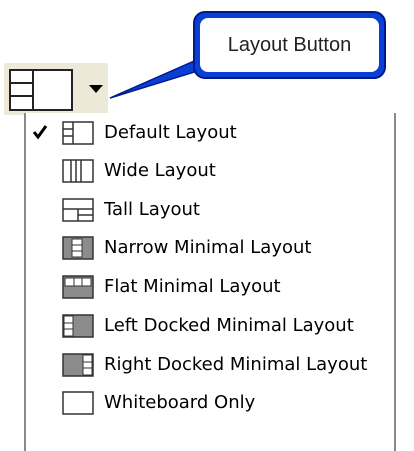  I want to click on menu-item-wide-layout: Wide Layout, so click(210, 171).